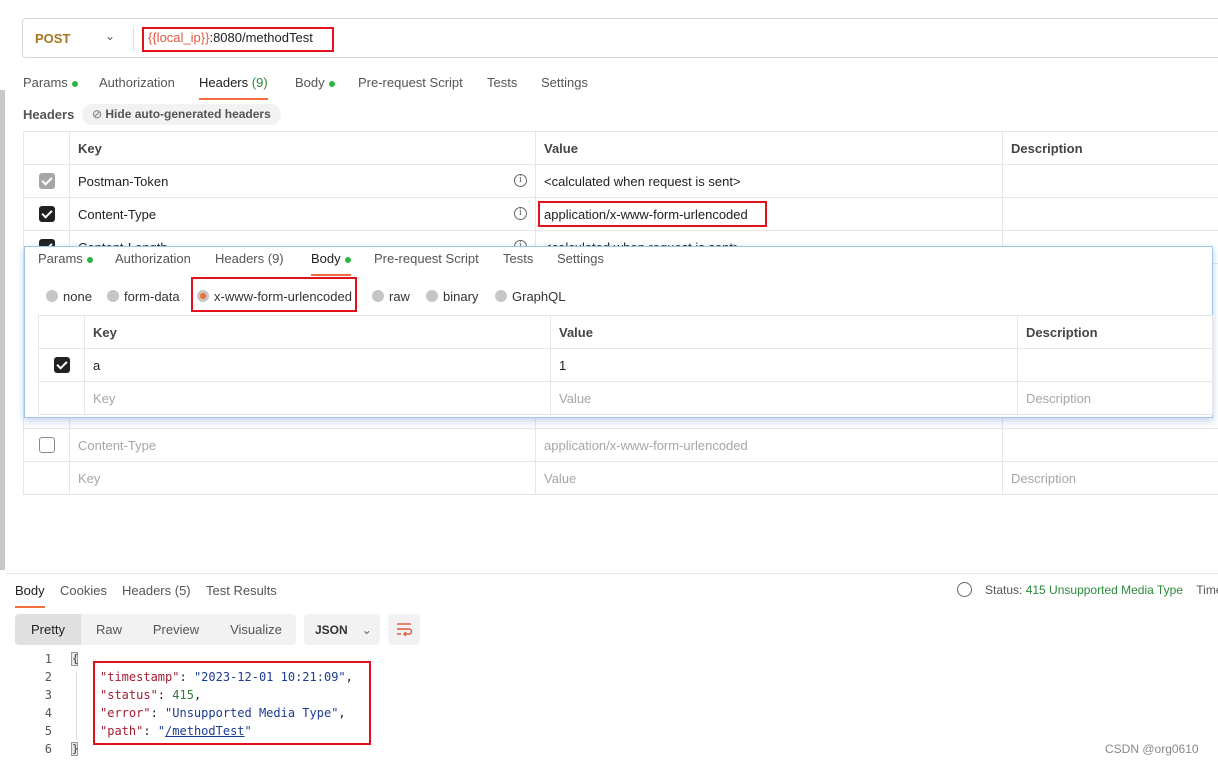  What do you see at coordinates (123, 181) in the screenshot?
I see `header-key: Postman-Token` at bounding box center [123, 181].